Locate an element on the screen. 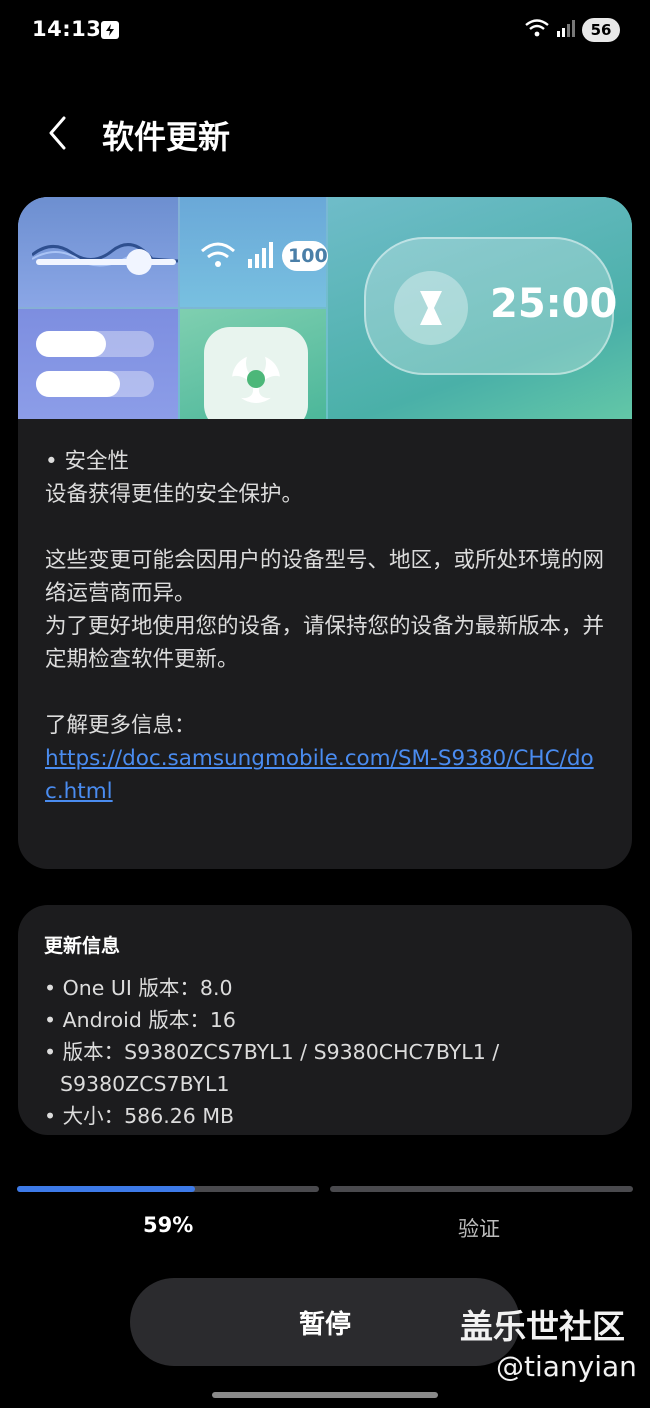 The width and height of the screenshot is (650, 1408). chevron-left-icon is located at coordinates (57, 133).